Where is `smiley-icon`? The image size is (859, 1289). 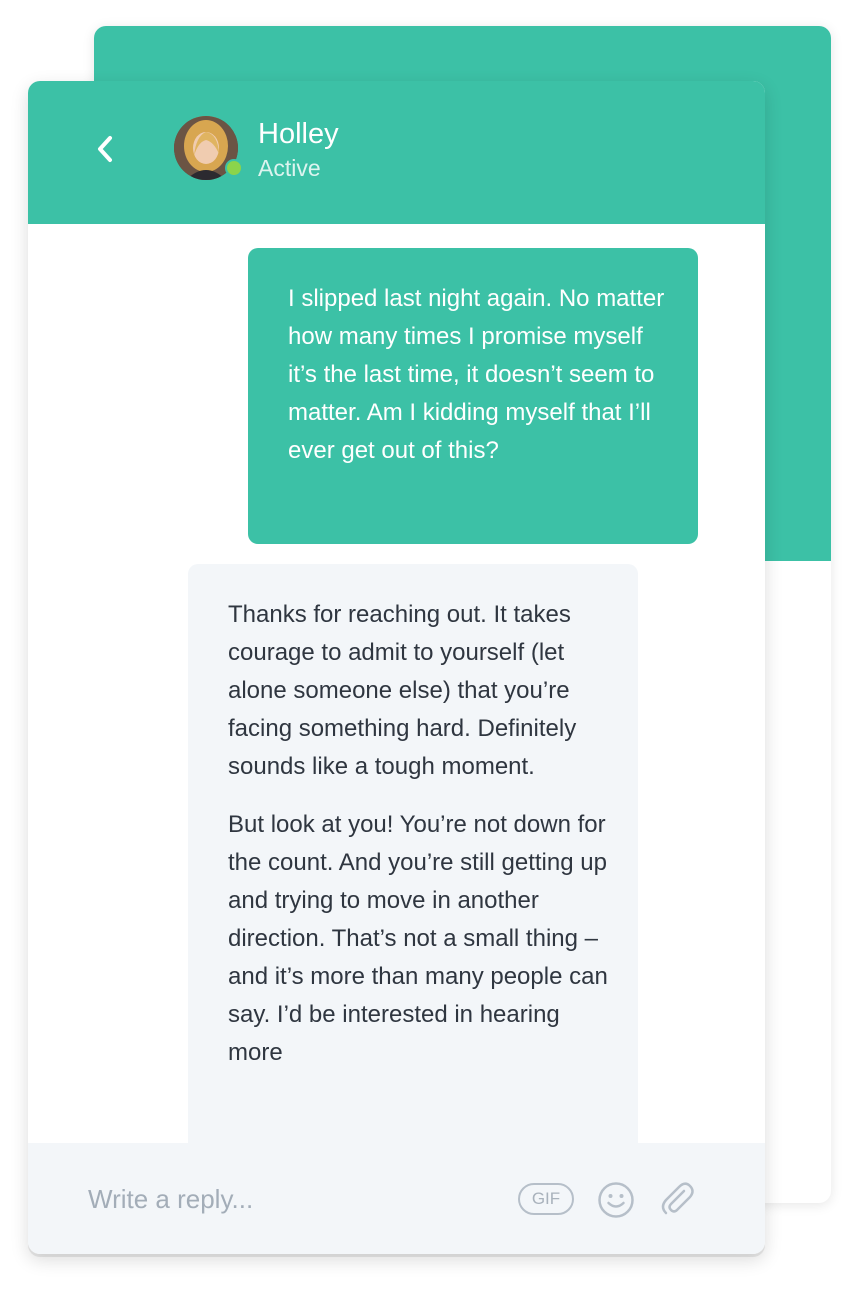 smiley-icon is located at coordinates (616, 1200).